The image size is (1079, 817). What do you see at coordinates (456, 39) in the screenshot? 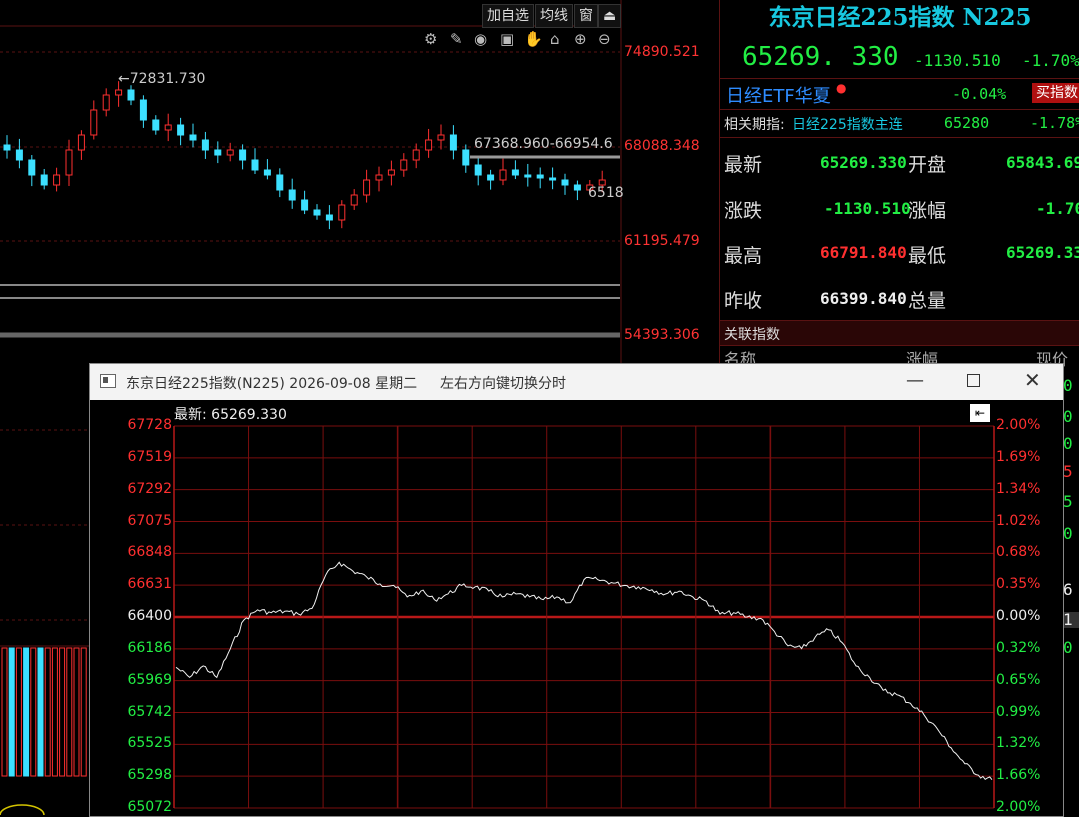
I see `pen-icon: ✎` at bounding box center [456, 39].